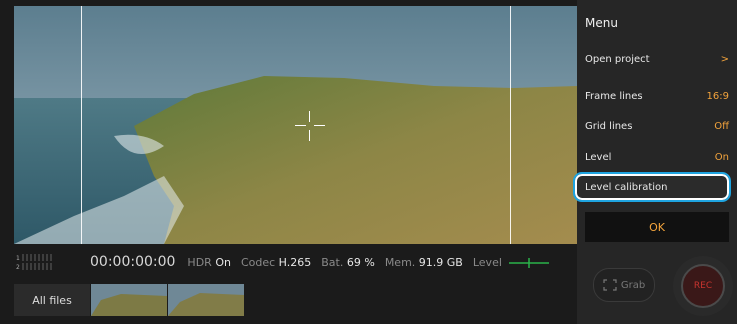 This screenshot has width=737, height=324. I want to click on level-status: Level, so click(511, 262).